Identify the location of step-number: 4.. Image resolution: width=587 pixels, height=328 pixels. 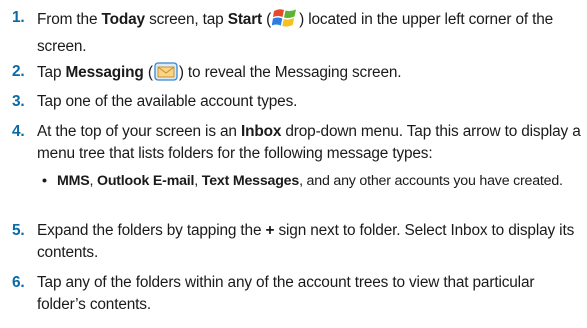
(18, 131).